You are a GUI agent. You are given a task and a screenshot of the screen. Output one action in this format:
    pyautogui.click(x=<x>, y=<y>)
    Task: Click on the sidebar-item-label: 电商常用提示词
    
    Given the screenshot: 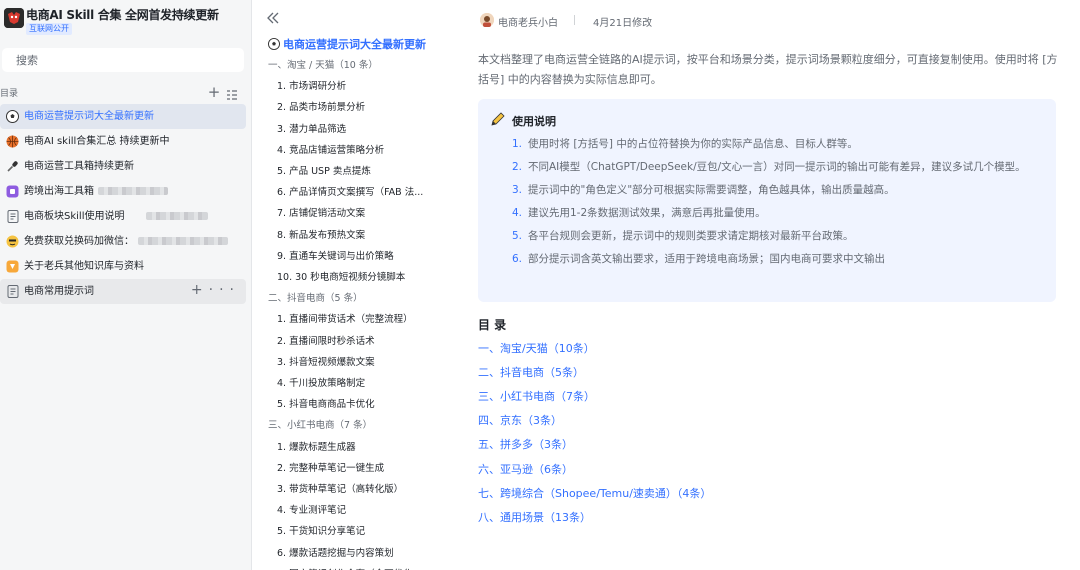 What is the action you would take?
    pyautogui.click(x=59, y=291)
    